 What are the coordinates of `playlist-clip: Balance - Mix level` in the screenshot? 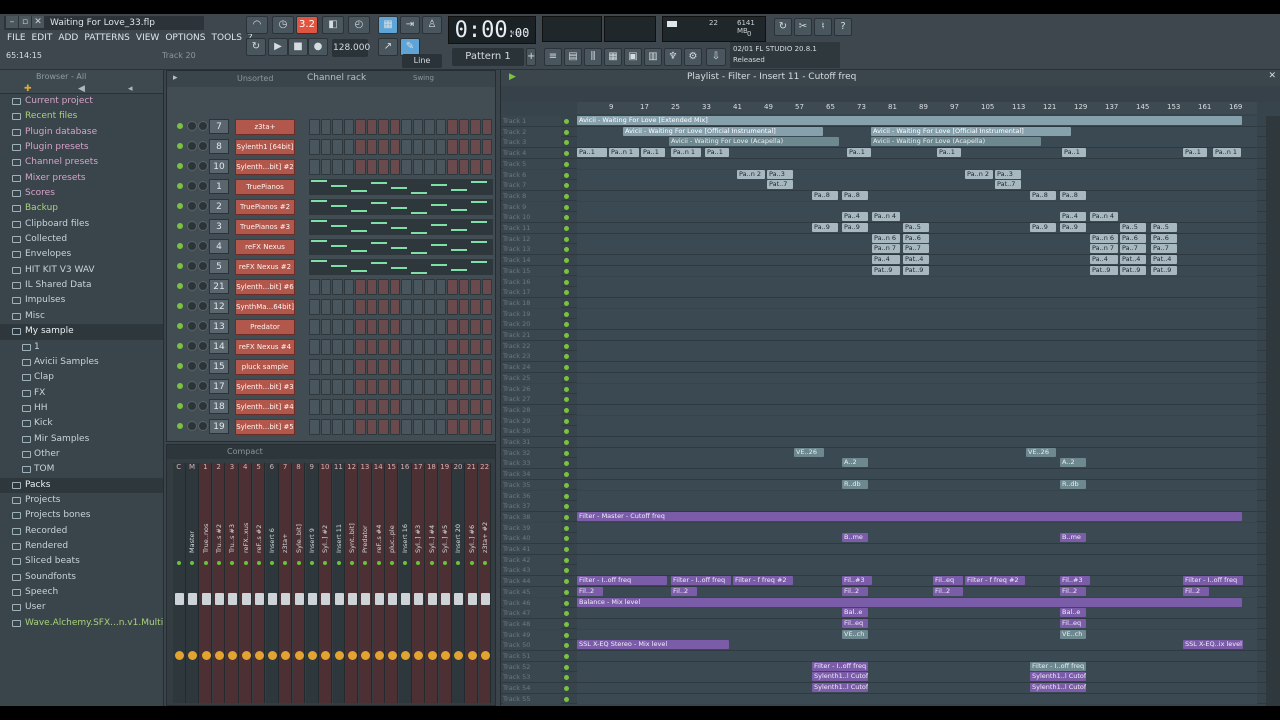 It's located at (909, 602).